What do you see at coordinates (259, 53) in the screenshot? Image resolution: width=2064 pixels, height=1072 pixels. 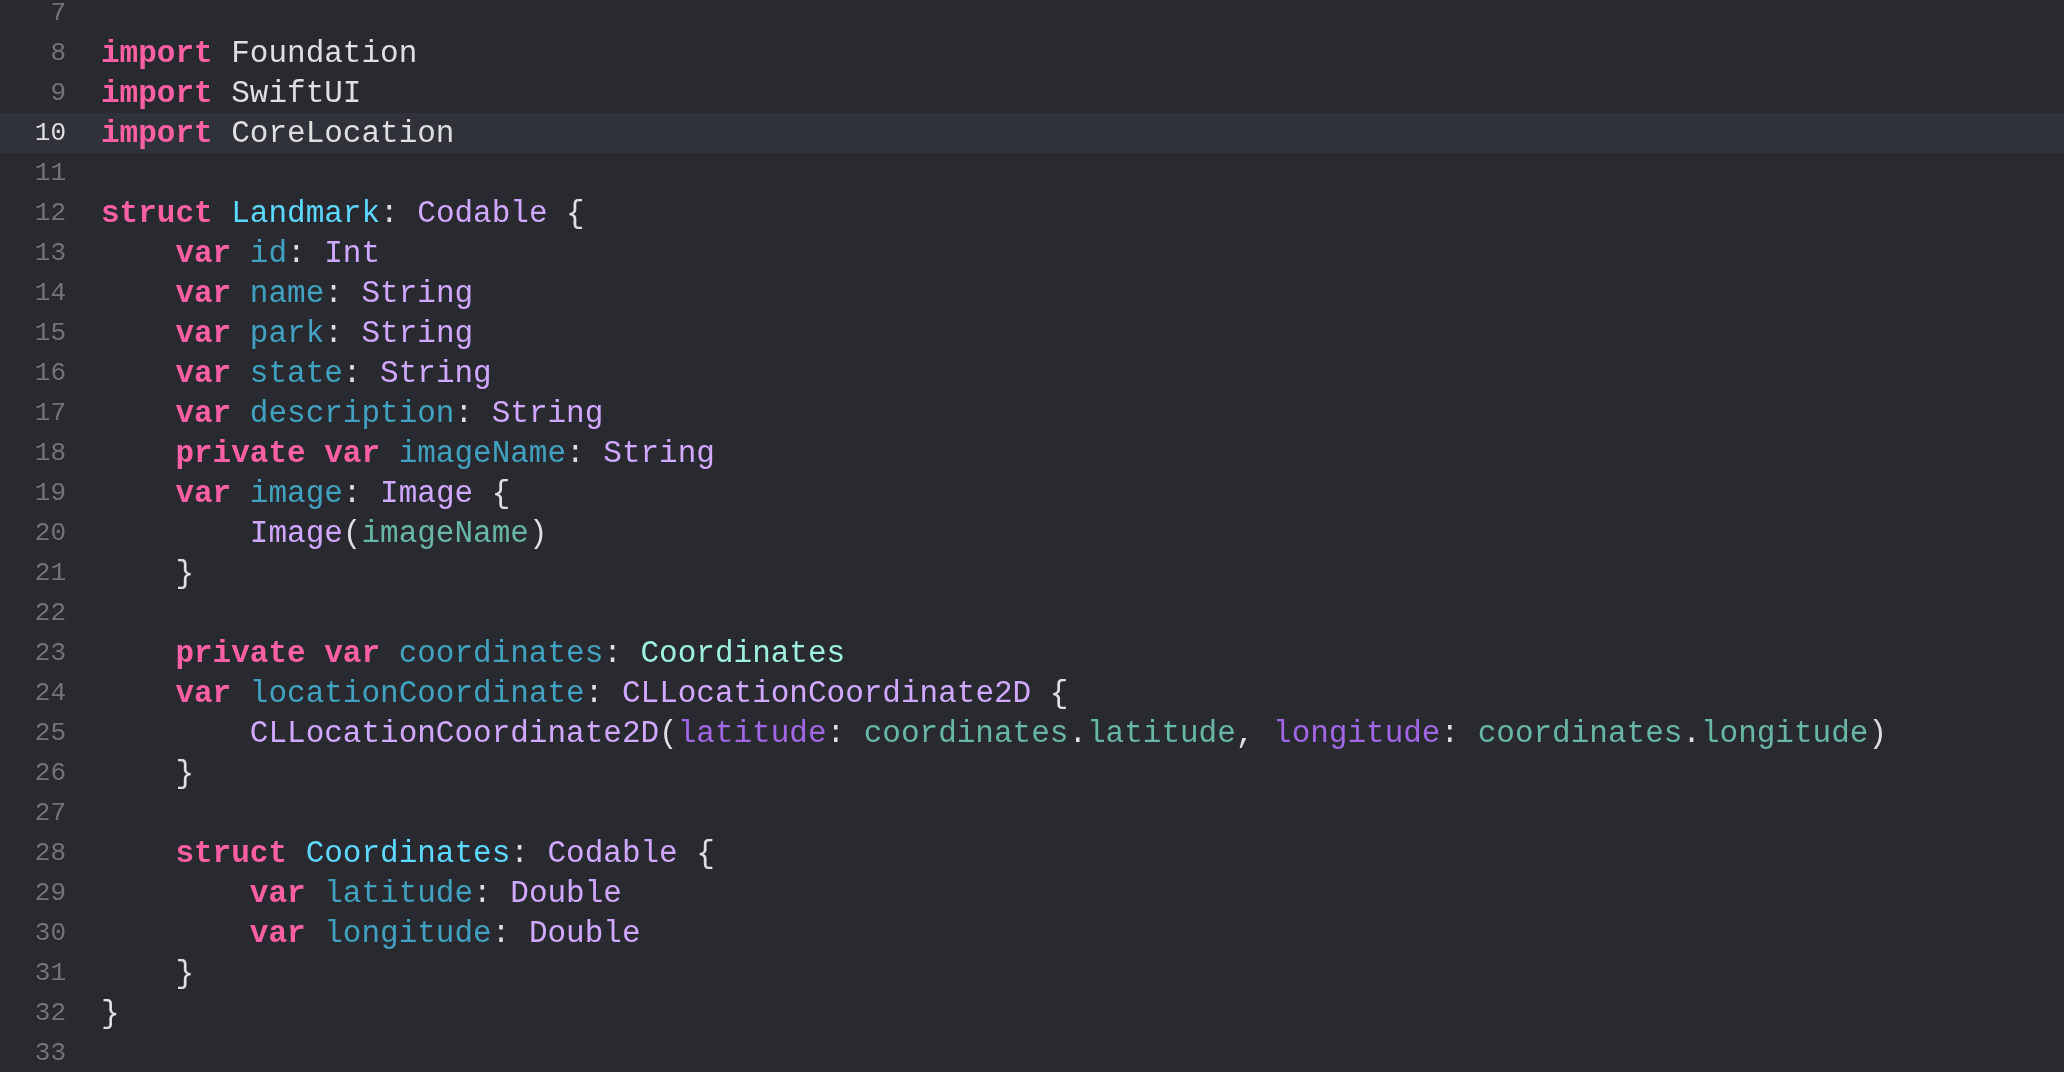 I see `code-line: import Foundation` at bounding box center [259, 53].